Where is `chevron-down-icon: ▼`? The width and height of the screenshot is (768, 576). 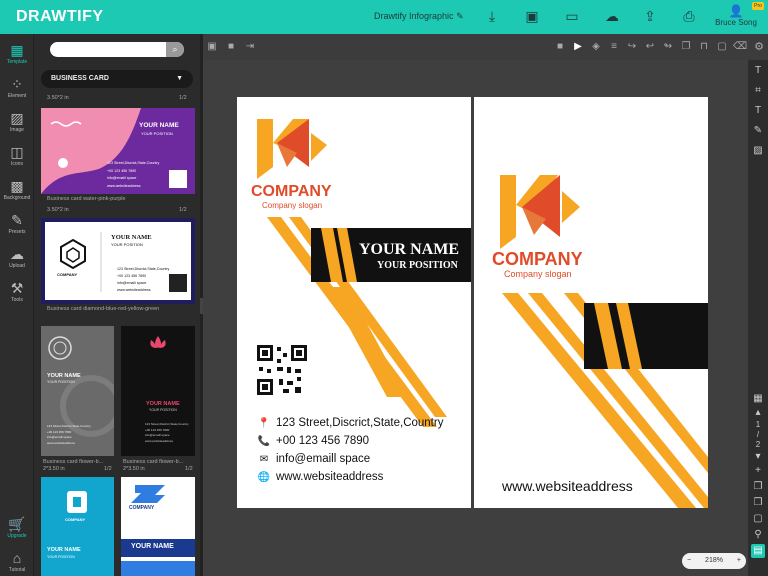 chevron-down-icon: ▼ is located at coordinates (179, 78).